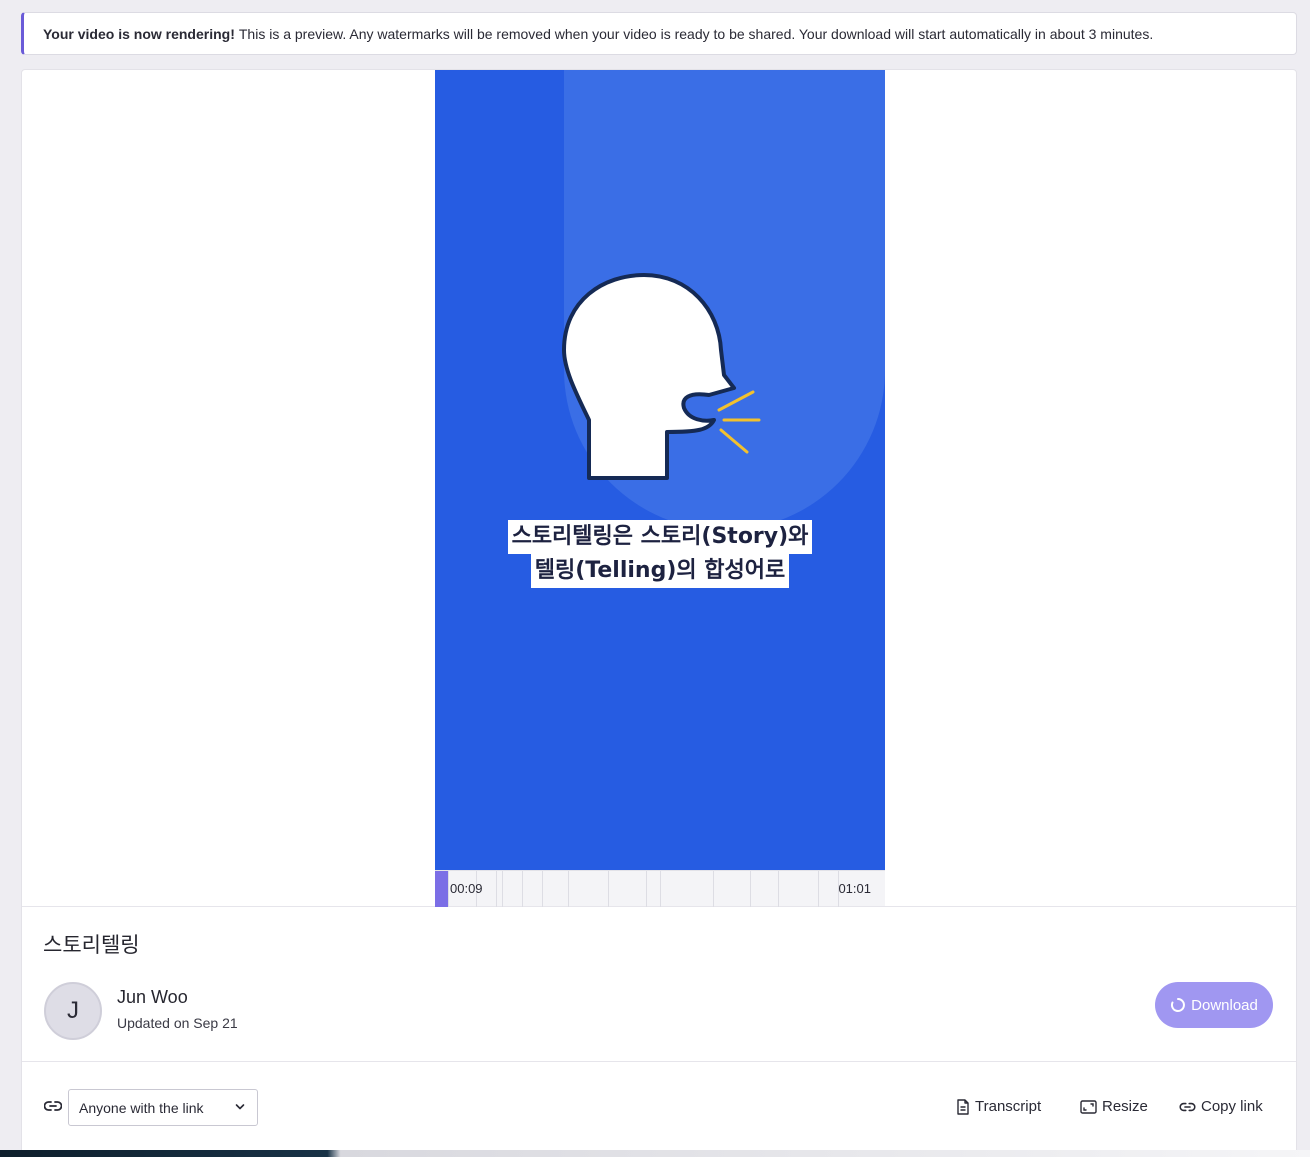 The height and width of the screenshot is (1157, 1310). I want to click on timeline-progress, so click(441, 889).